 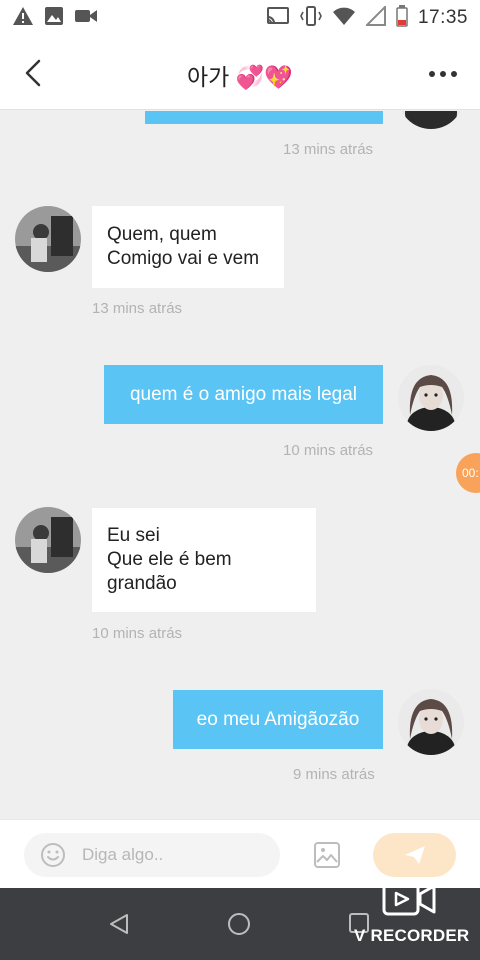 What do you see at coordinates (375, 17) in the screenshot?
I see `signal-icon` at bounding box center [375, 17].